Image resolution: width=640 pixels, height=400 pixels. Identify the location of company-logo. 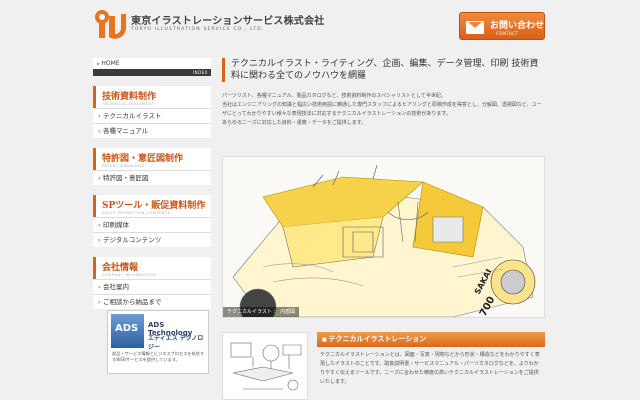
(110, 27).